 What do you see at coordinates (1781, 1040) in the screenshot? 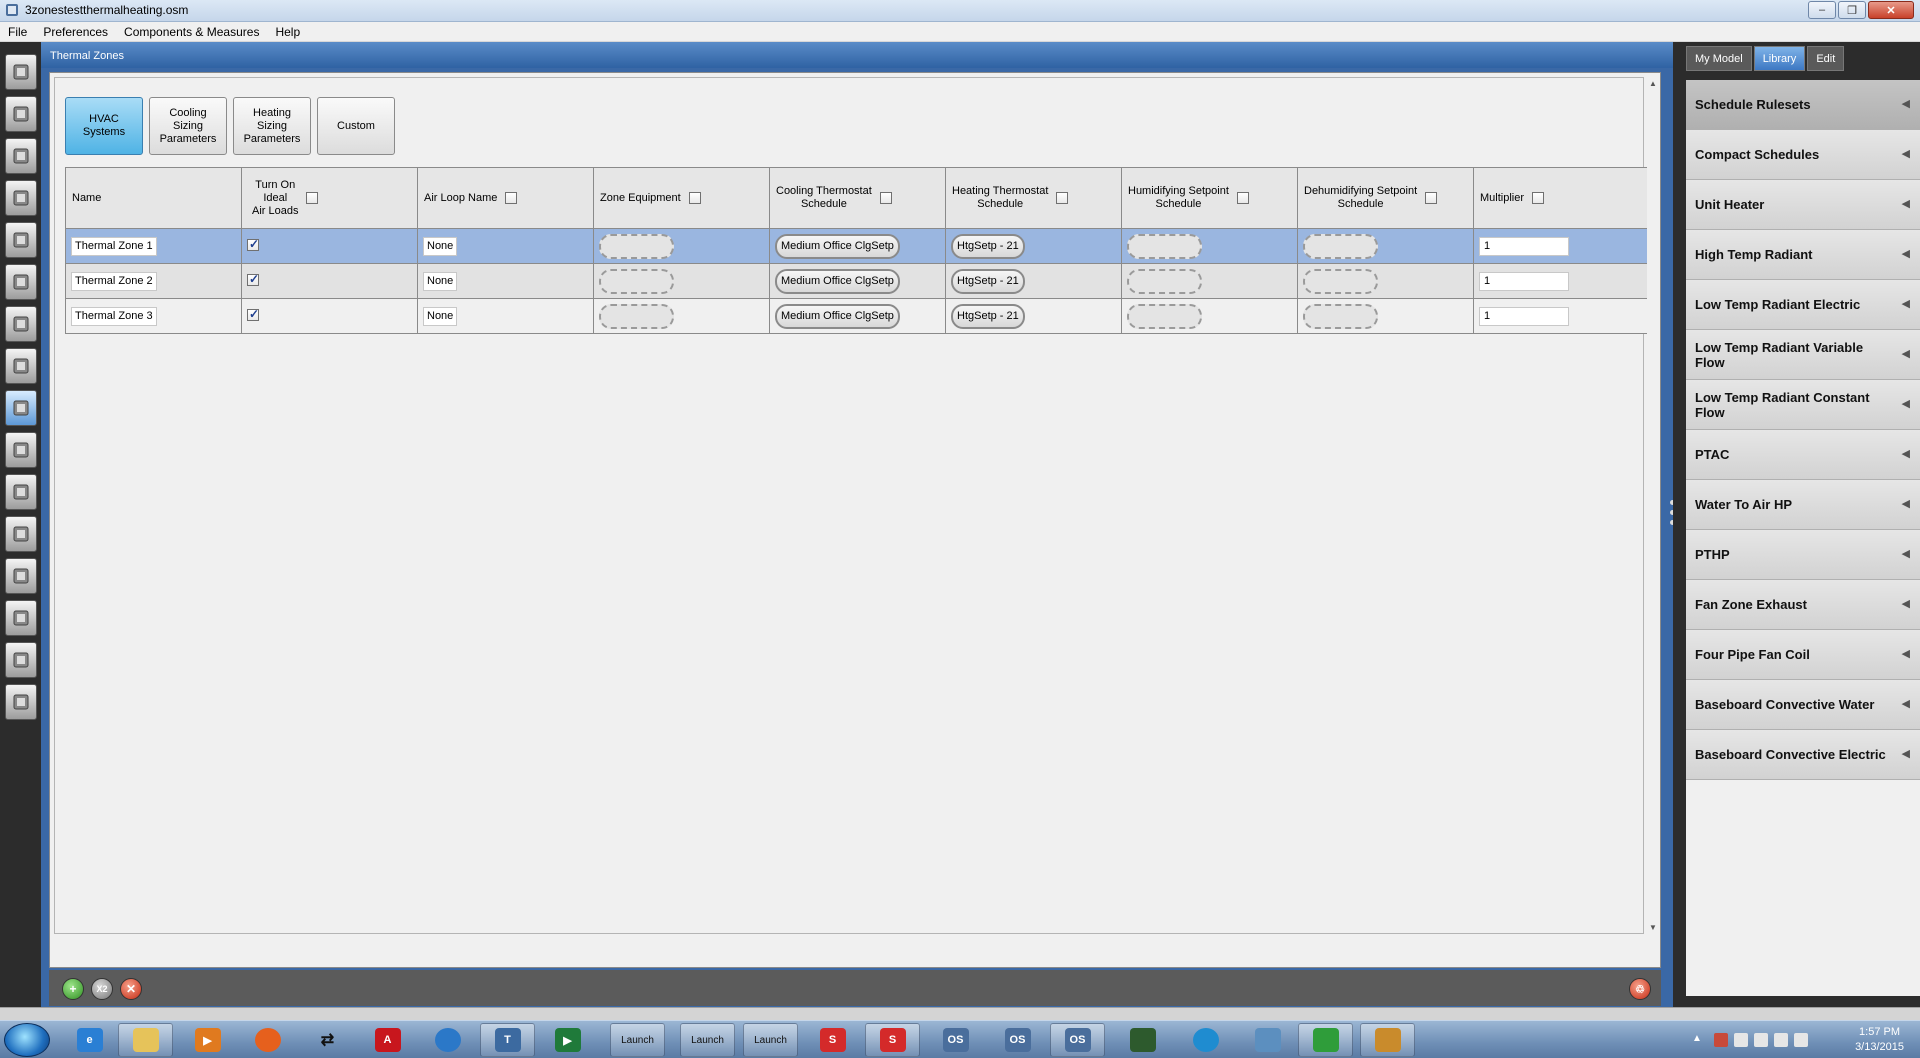
I see `network-icon` at bounding box center [1781, 1040].